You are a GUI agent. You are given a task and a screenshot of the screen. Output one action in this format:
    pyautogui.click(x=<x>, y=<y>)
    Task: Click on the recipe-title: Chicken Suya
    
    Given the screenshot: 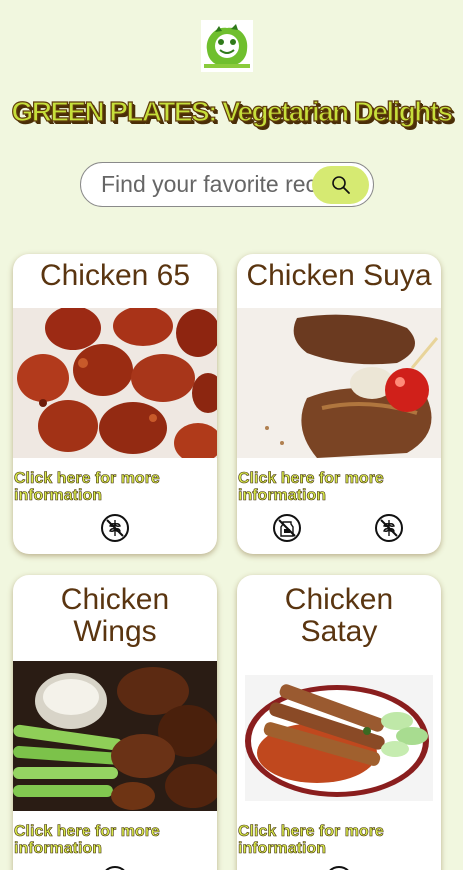 What is the action you would take?
    pyautogui.click(x=339, y=275)
    